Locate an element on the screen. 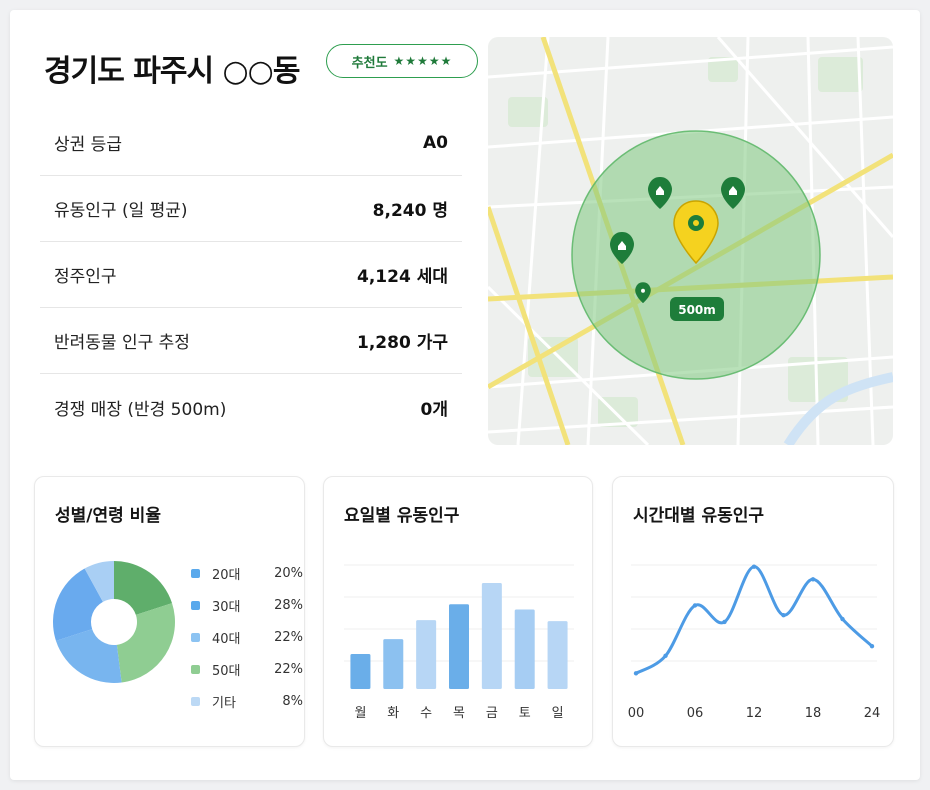 The image size is (930, 790). x-tick-label: 목 is located at coordinates (459, 713).